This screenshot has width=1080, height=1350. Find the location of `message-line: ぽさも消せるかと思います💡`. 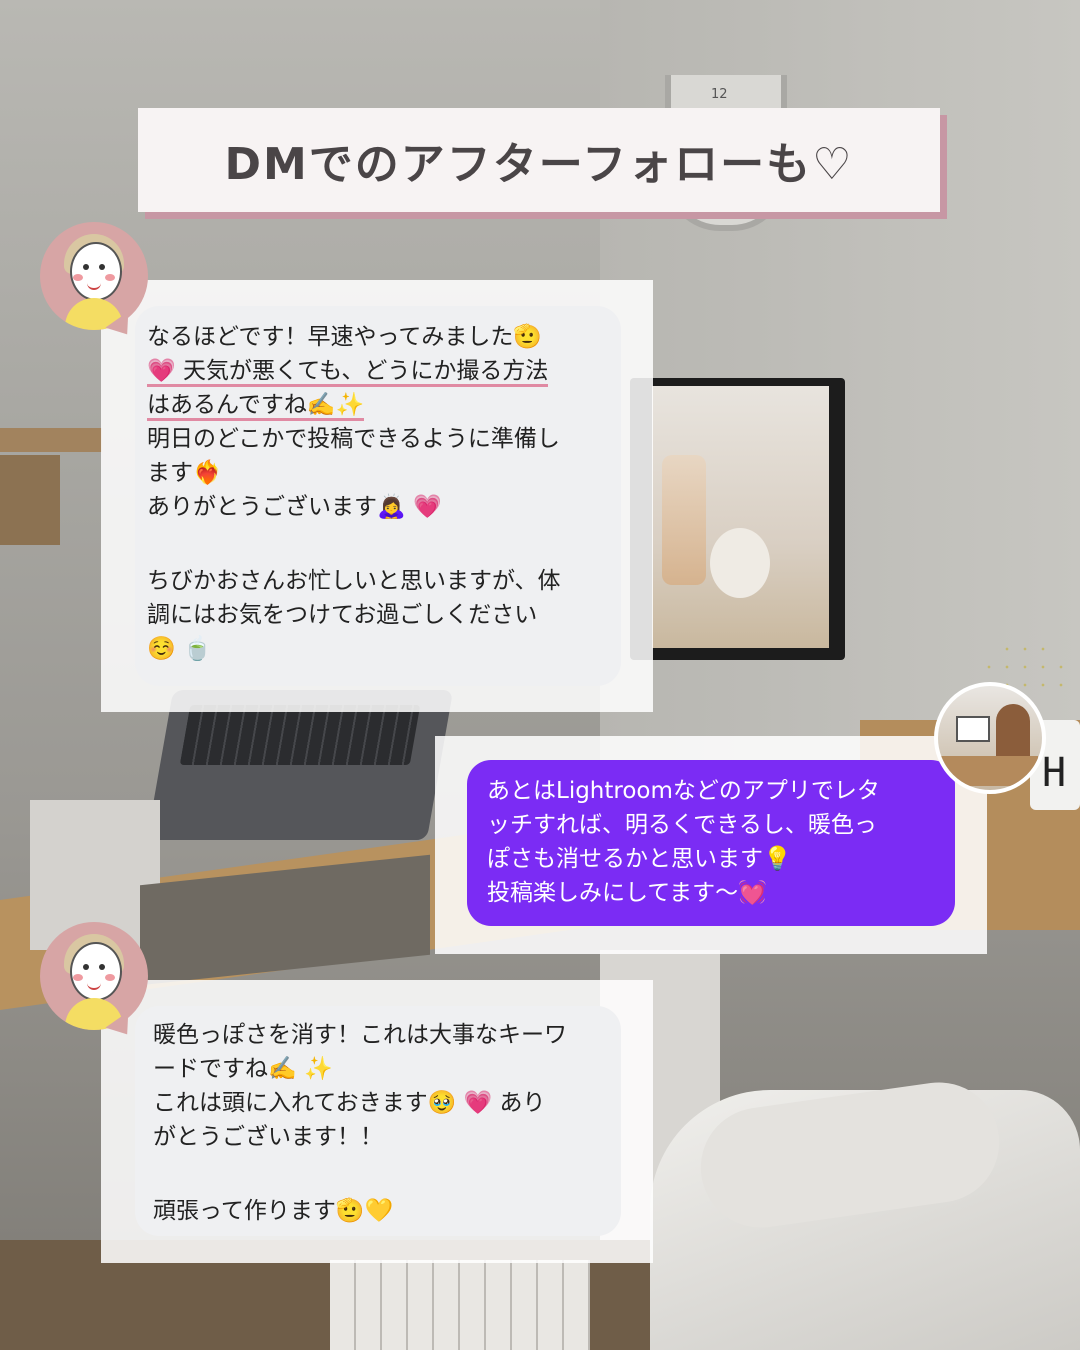

message-line: ぽさも消せるかと思います💡 is located at coordinates (639, 859).